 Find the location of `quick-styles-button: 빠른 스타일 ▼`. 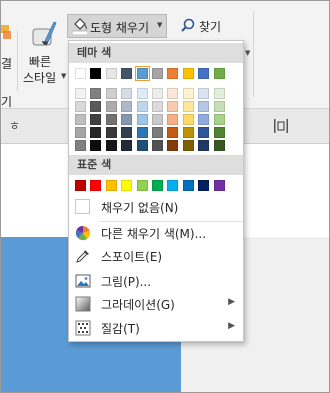

quick-styles-button: 빠른 스타일 ▼ is located at coordinates (45, 54).